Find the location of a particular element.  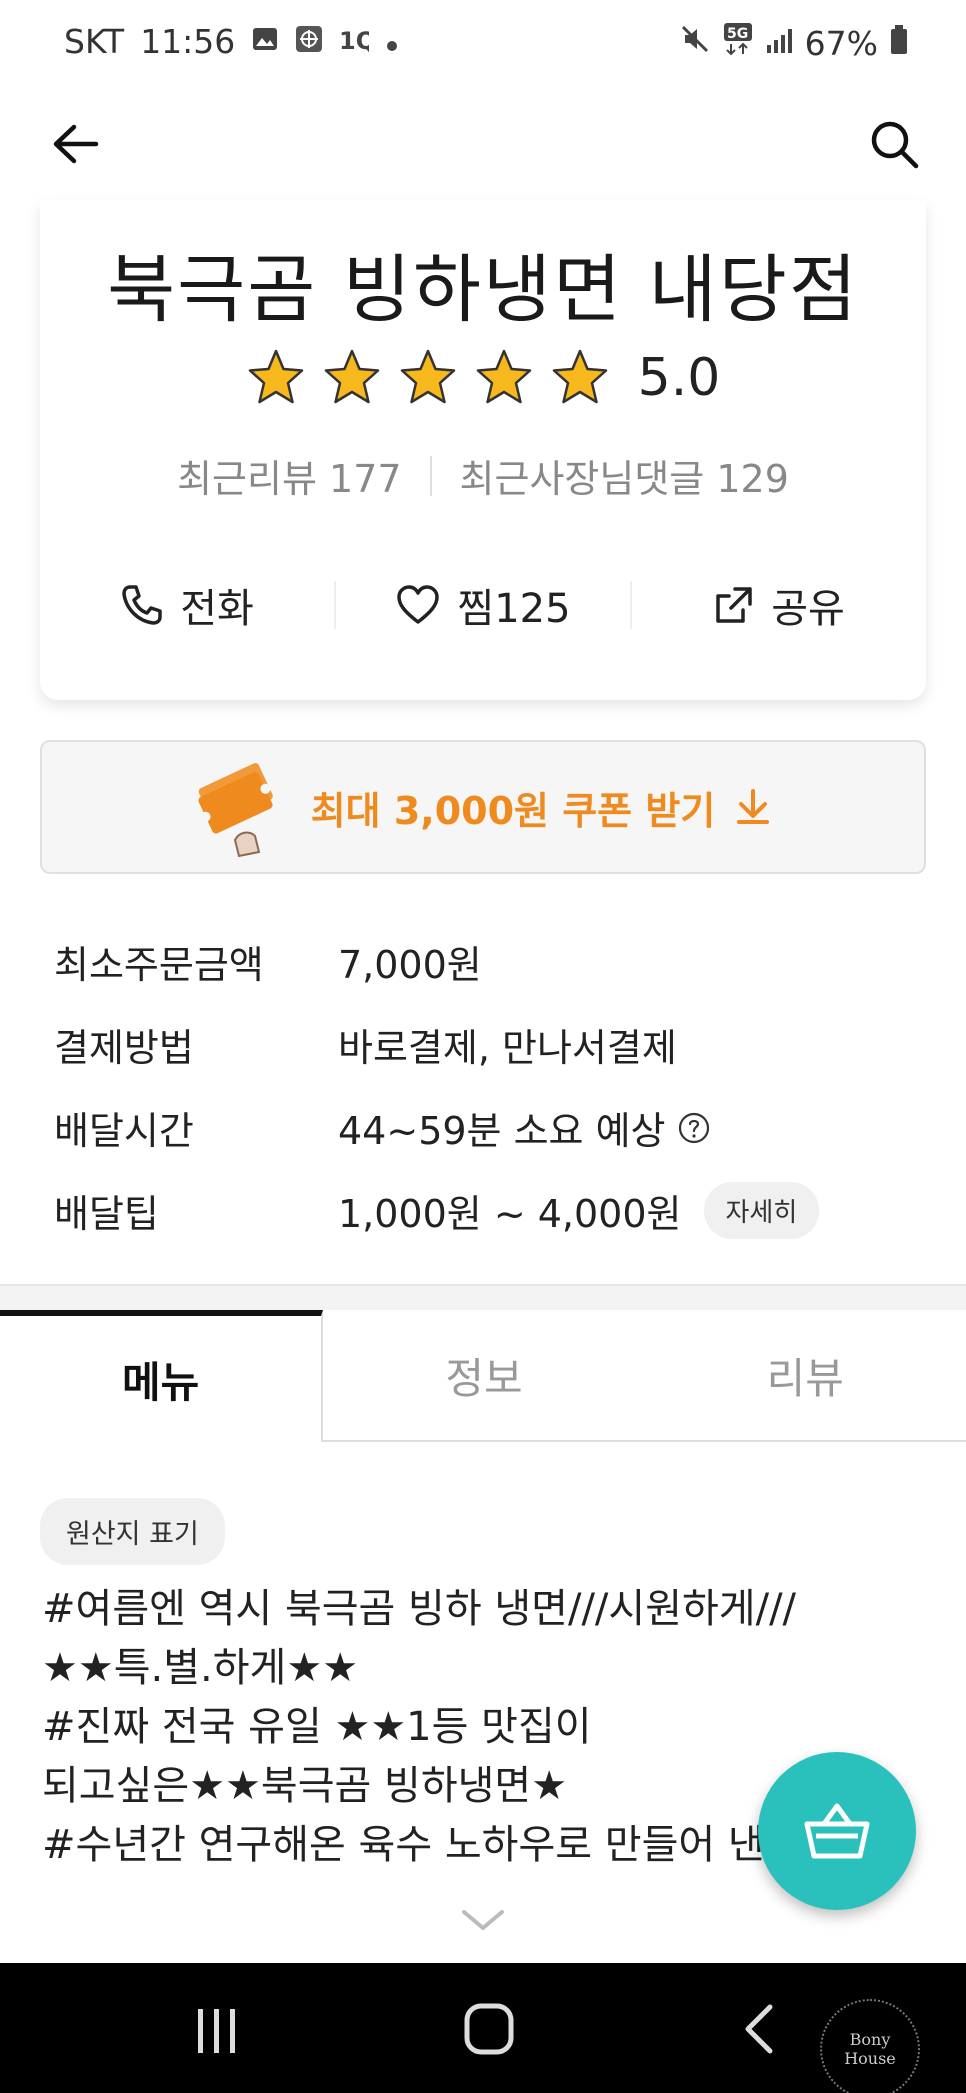

coupon-banner: 최대 3,000원 쿠폰 받기 is located at coordinates (483, 807).